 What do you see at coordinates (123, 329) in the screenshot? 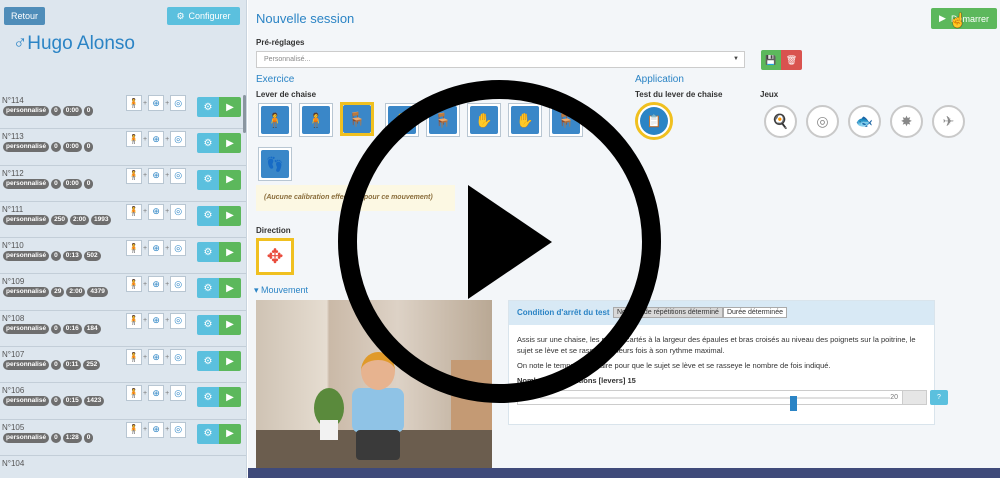
I see `session-row: N°108 personnalisé 0 0:16 184 🧍 + ⊕ + ◎ ⚙ ▶` at bounding box center [123, 329].